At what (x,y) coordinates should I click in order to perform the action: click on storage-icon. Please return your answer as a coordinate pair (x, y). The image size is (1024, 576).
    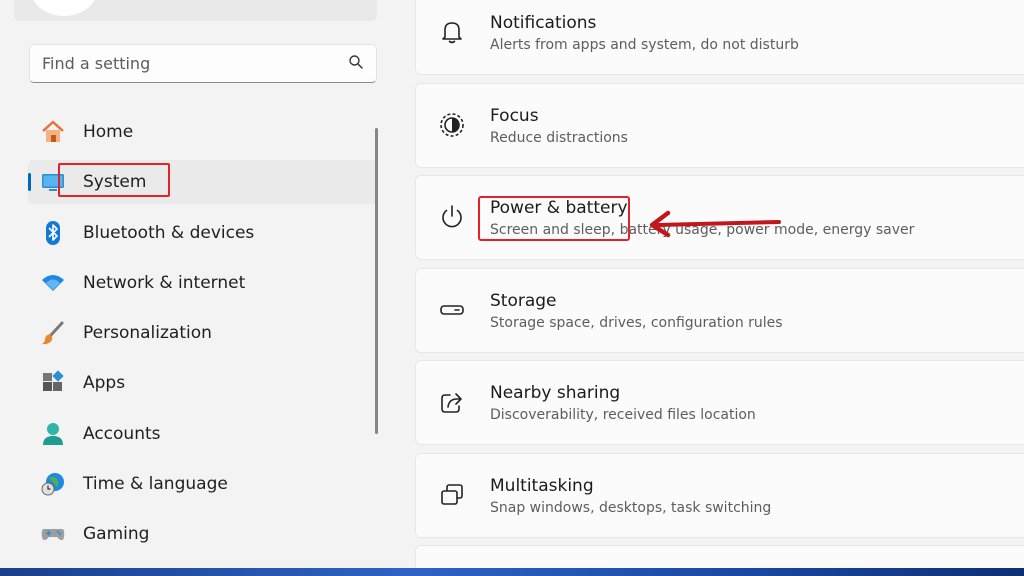
    Looking at the image, I should click on (452, 310).